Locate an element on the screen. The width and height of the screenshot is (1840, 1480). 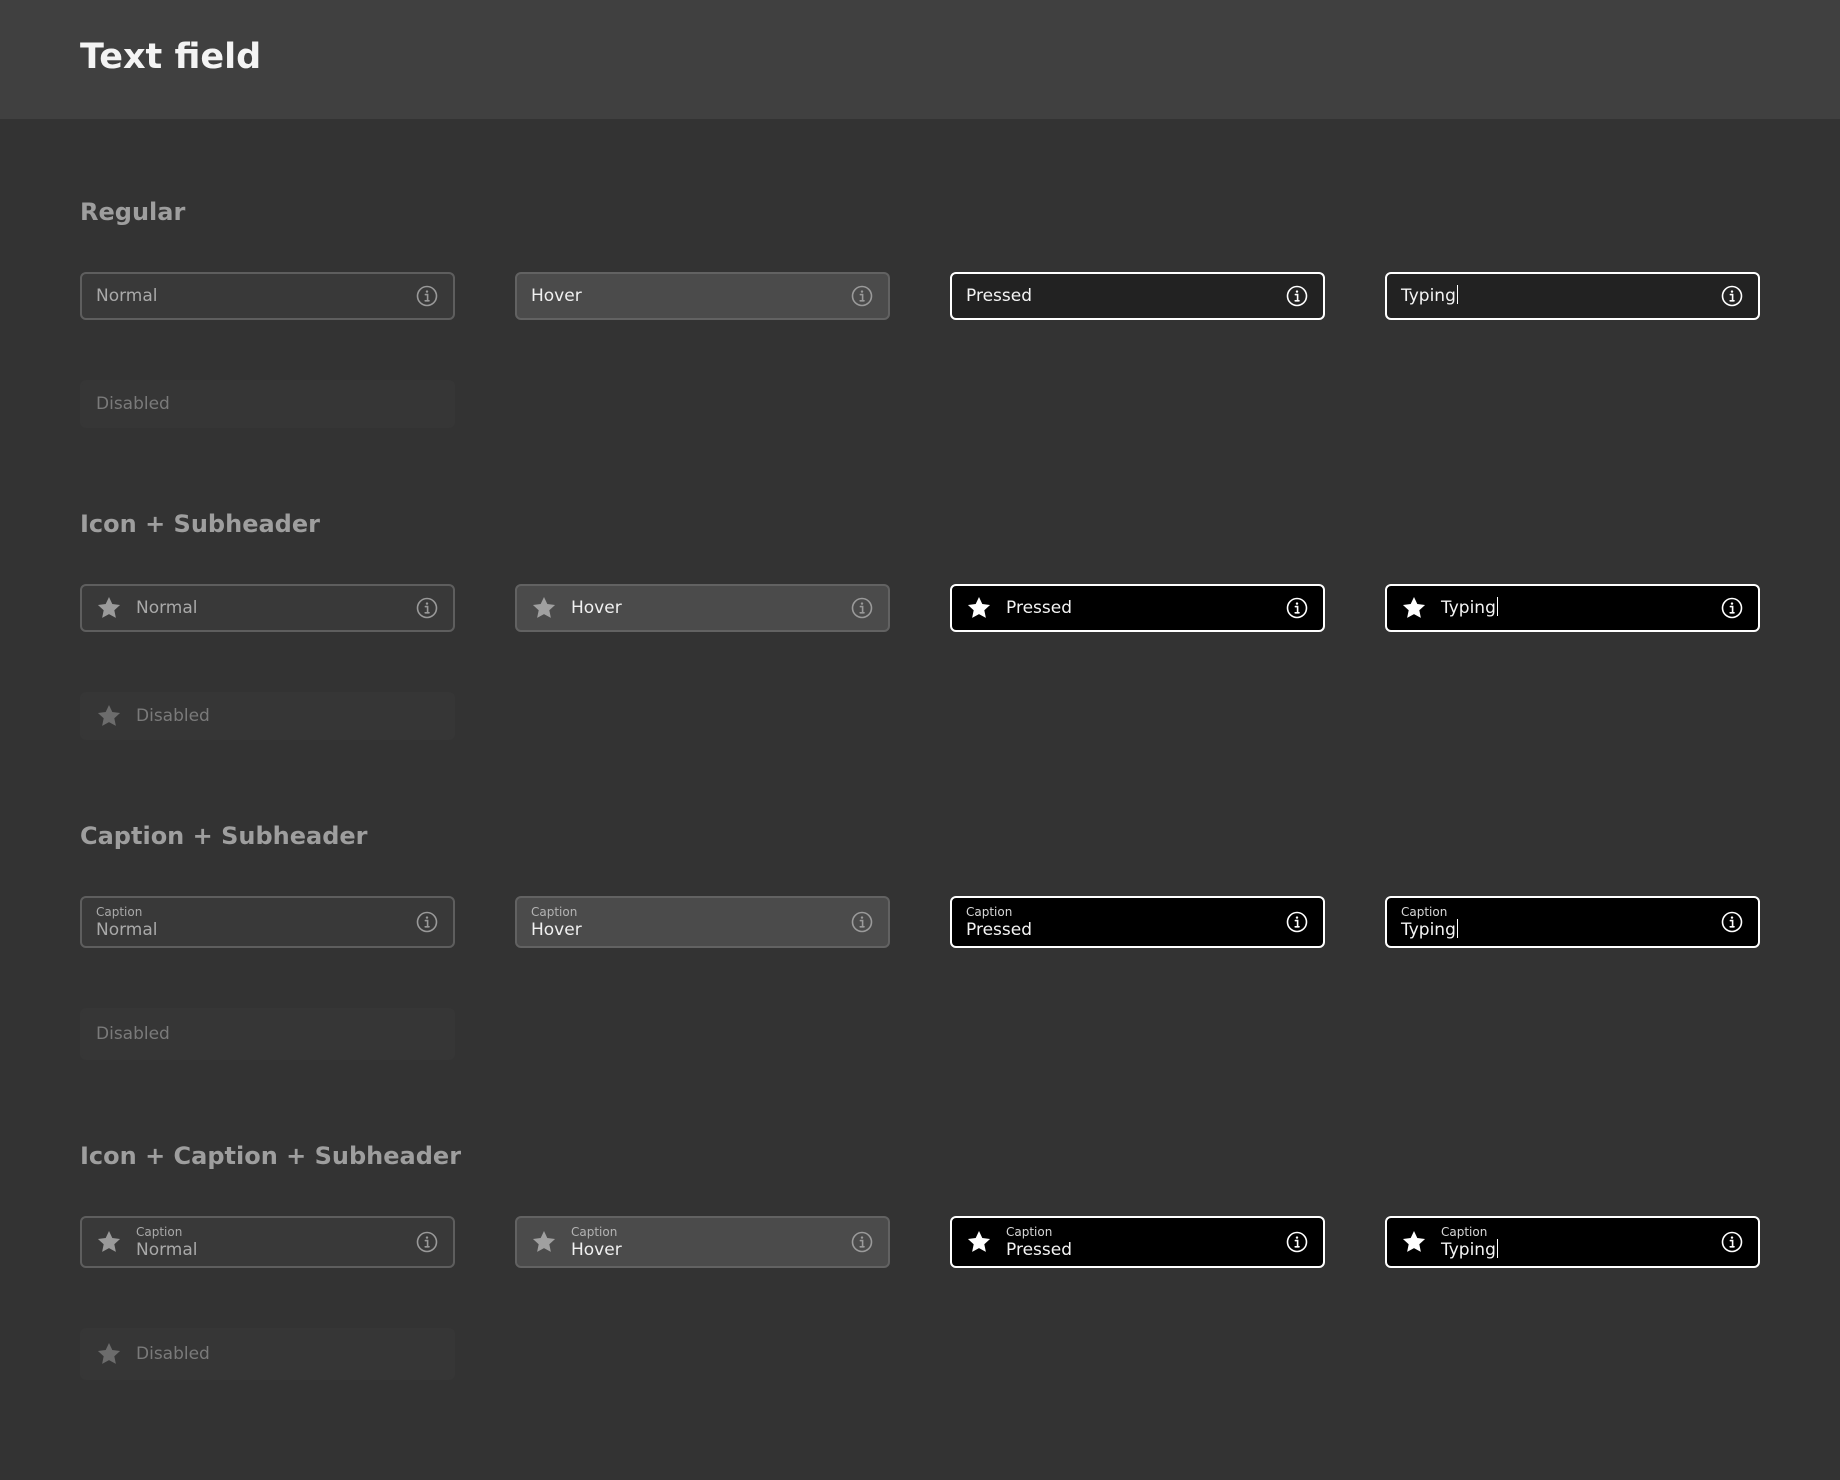
icon-caption-text-field-disabled: Disabled is located at coordinates (267, 1354).